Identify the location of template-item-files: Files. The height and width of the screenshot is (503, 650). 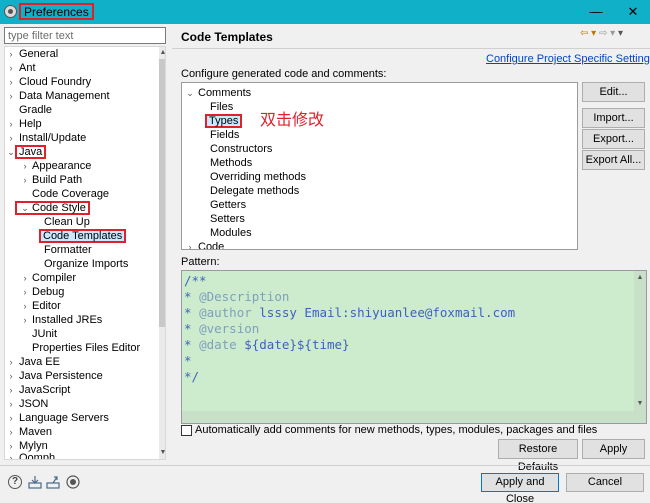
(221, 107).